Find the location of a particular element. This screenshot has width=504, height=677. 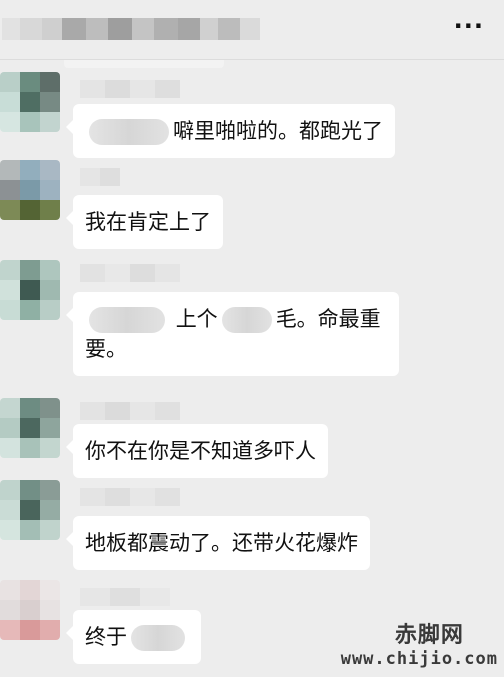

watermark: 赤脚网 www.chijio.com is located at coordinates (419, 643).